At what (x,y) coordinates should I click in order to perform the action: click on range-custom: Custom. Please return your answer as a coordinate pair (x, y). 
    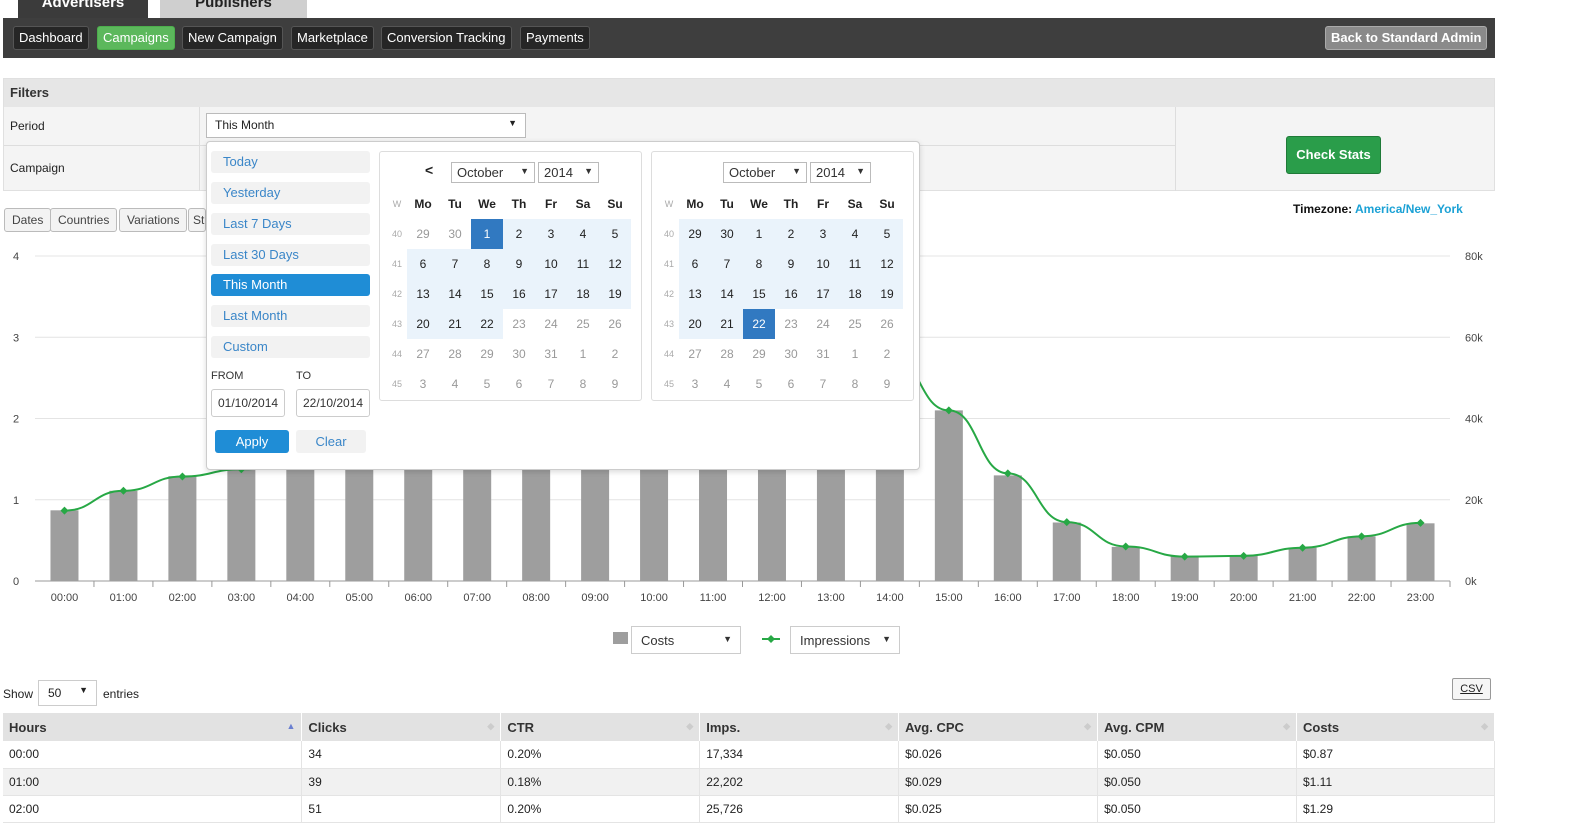
    Looking at the image, I should click on (290, 347).